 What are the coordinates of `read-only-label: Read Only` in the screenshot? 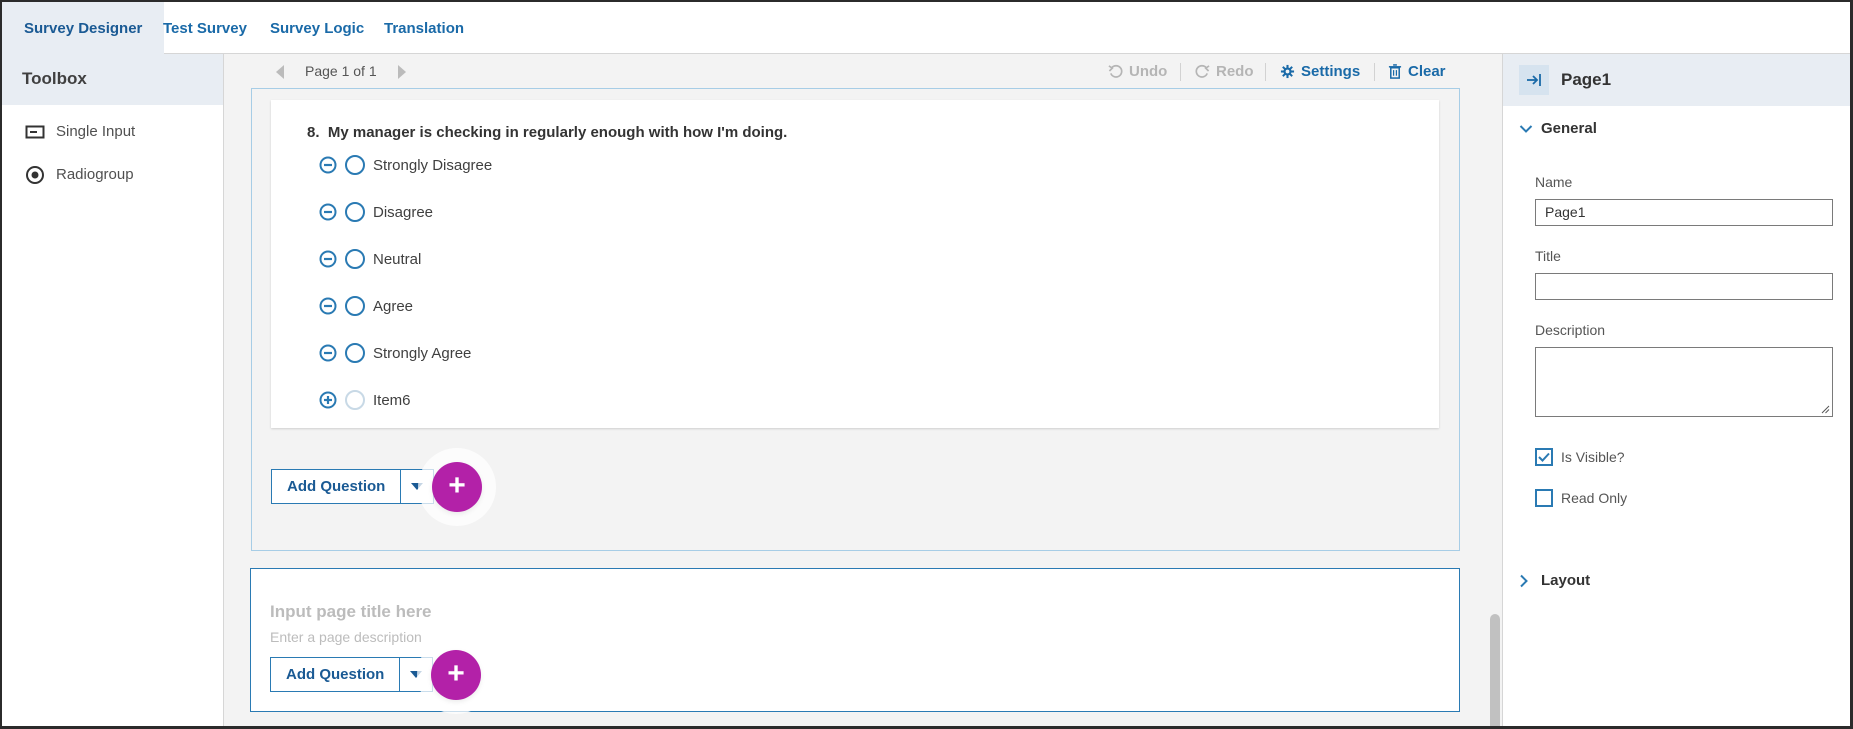 It's located at (1594, 498).